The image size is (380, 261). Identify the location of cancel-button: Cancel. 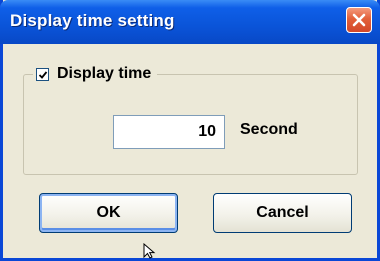
(282, 213).